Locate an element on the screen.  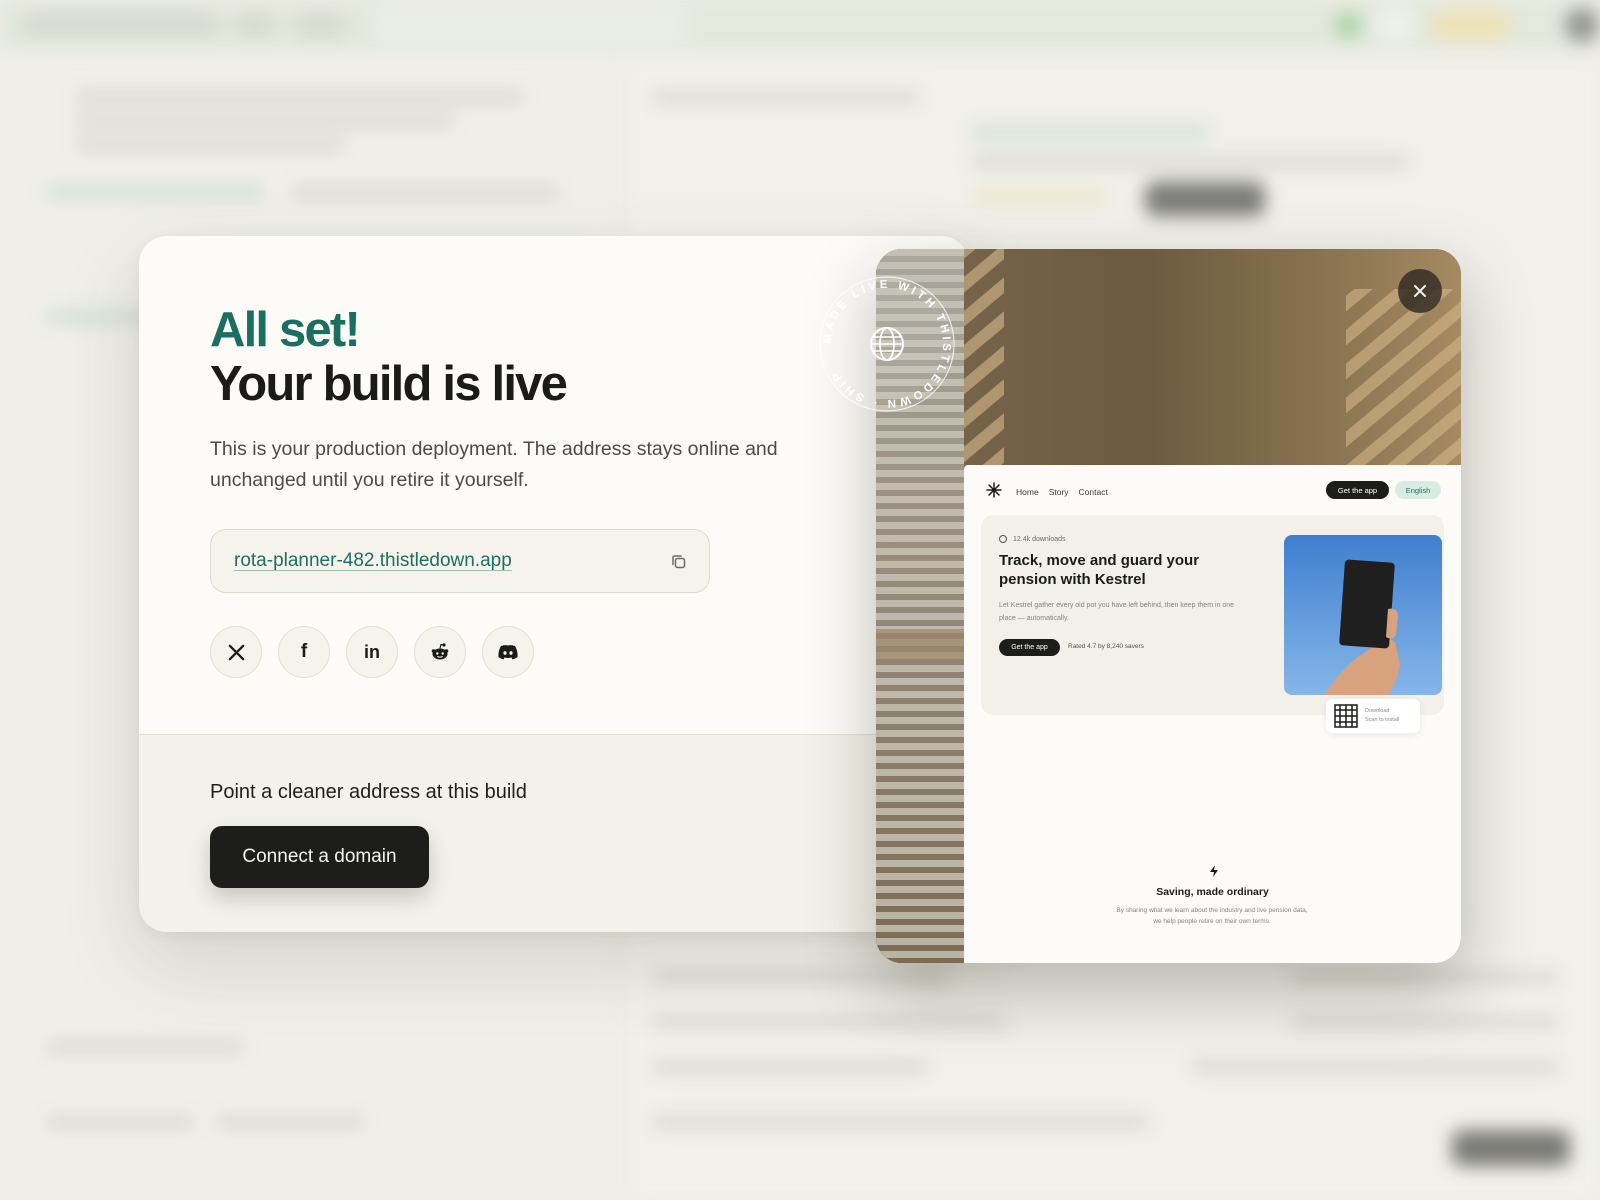
made-live-seal: MADE LIVE WITH THISTLEDOWN · SHIP is located at coordinates (887, 344).